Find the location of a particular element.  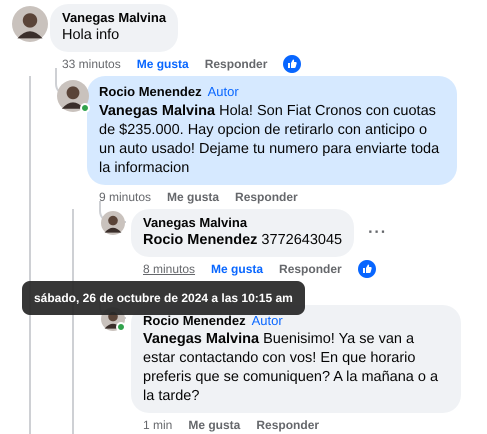

timestamp-tooltip: sábado, 26 de octubre de 2024 a las 10:15 am is located at coordinates (163, 297).